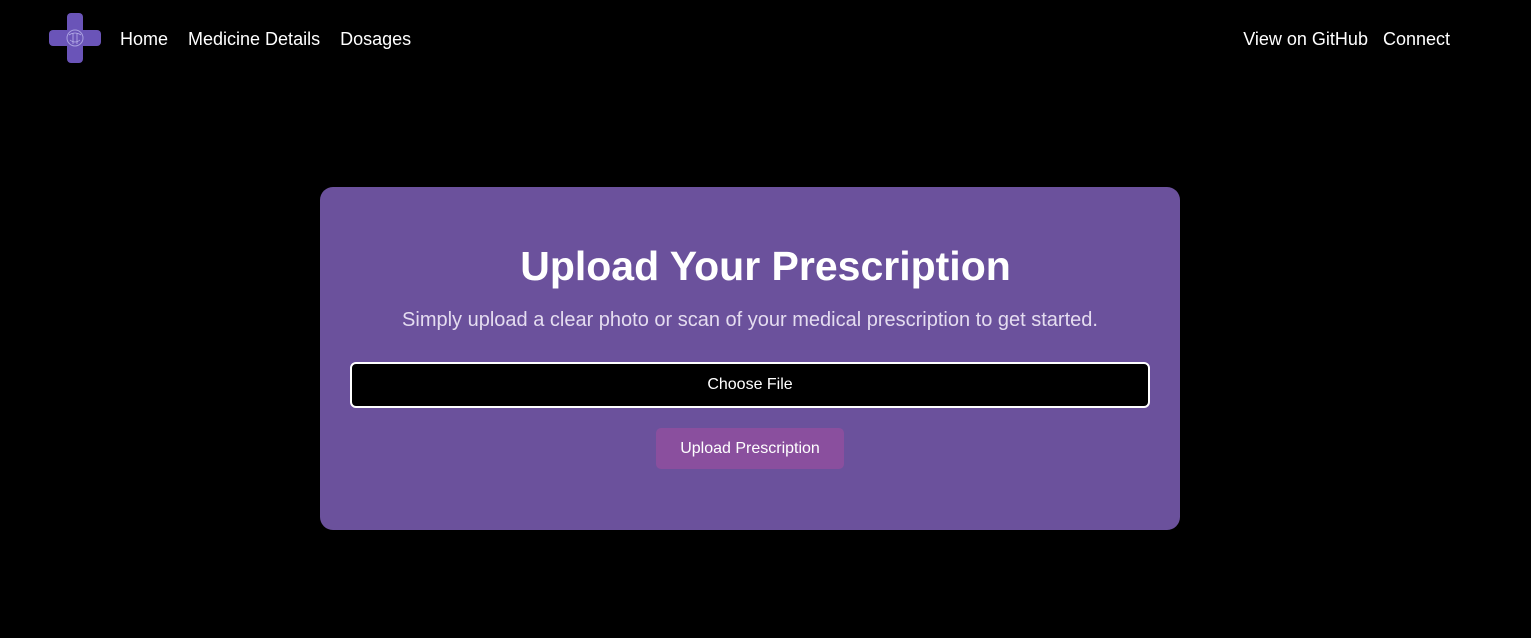  I want to click on nav-connect-link: Connect, so click(1416, 39).